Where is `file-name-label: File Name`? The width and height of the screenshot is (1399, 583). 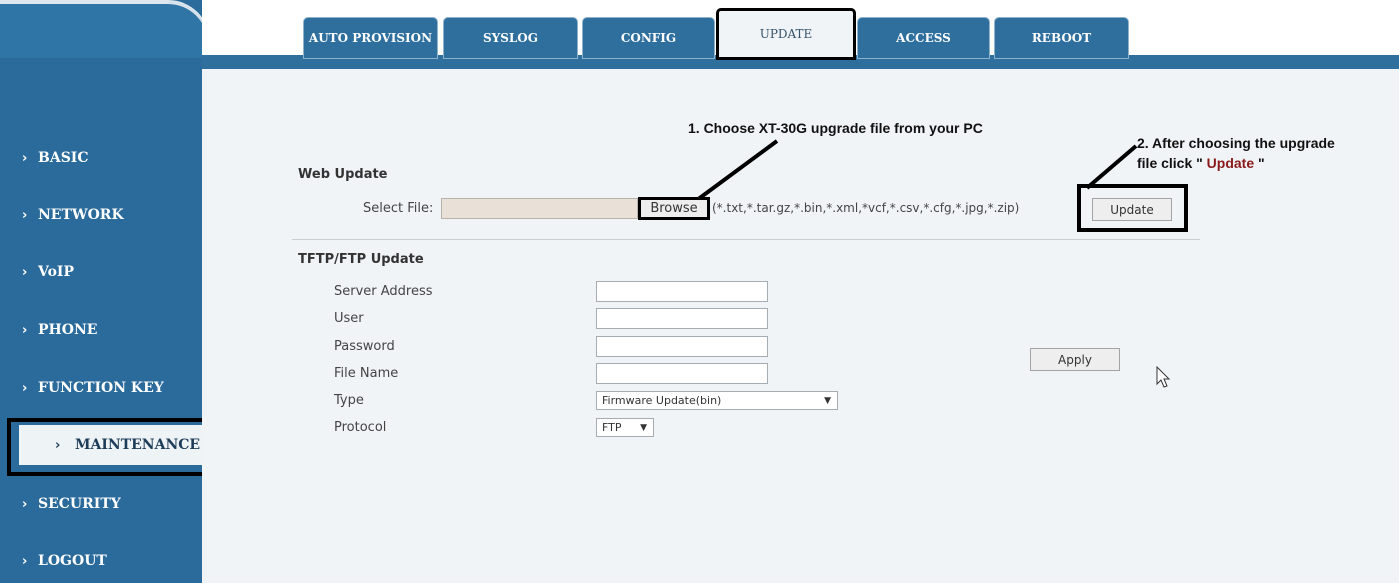
file-name-label: File Name is located at coordinates (366, 373).